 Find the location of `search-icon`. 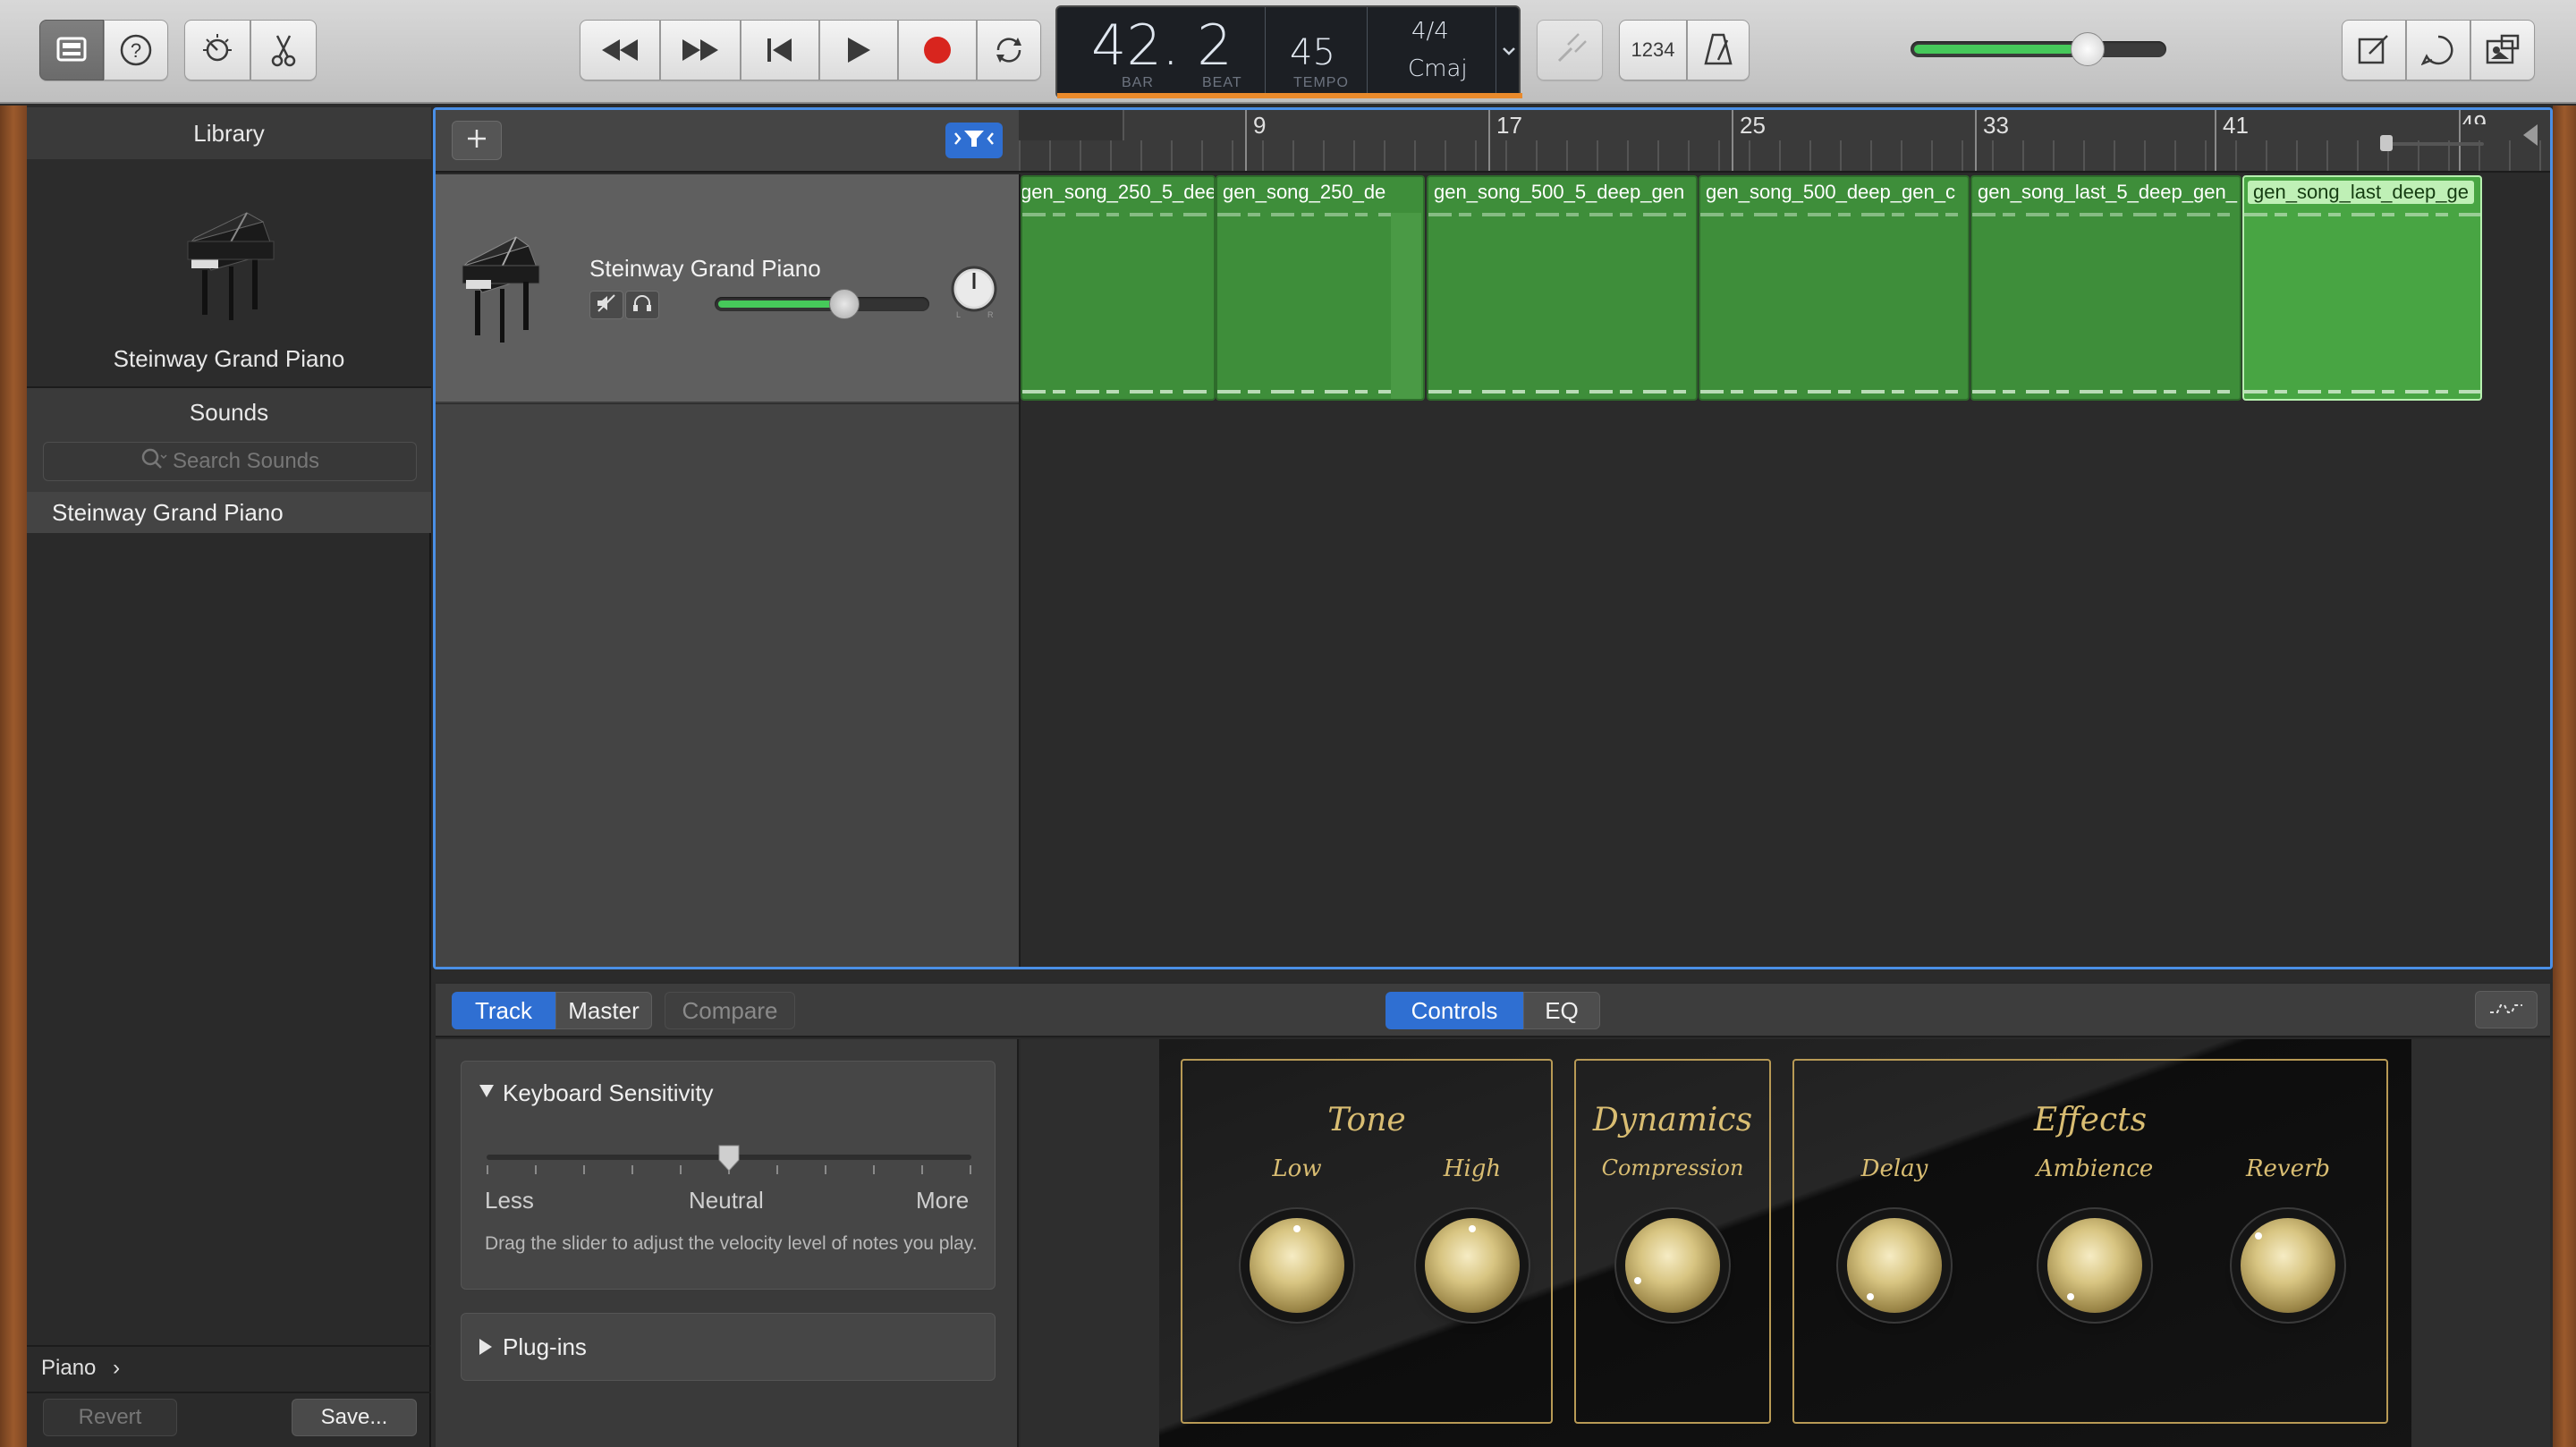

search-icon is located at coordinates (153, 462).